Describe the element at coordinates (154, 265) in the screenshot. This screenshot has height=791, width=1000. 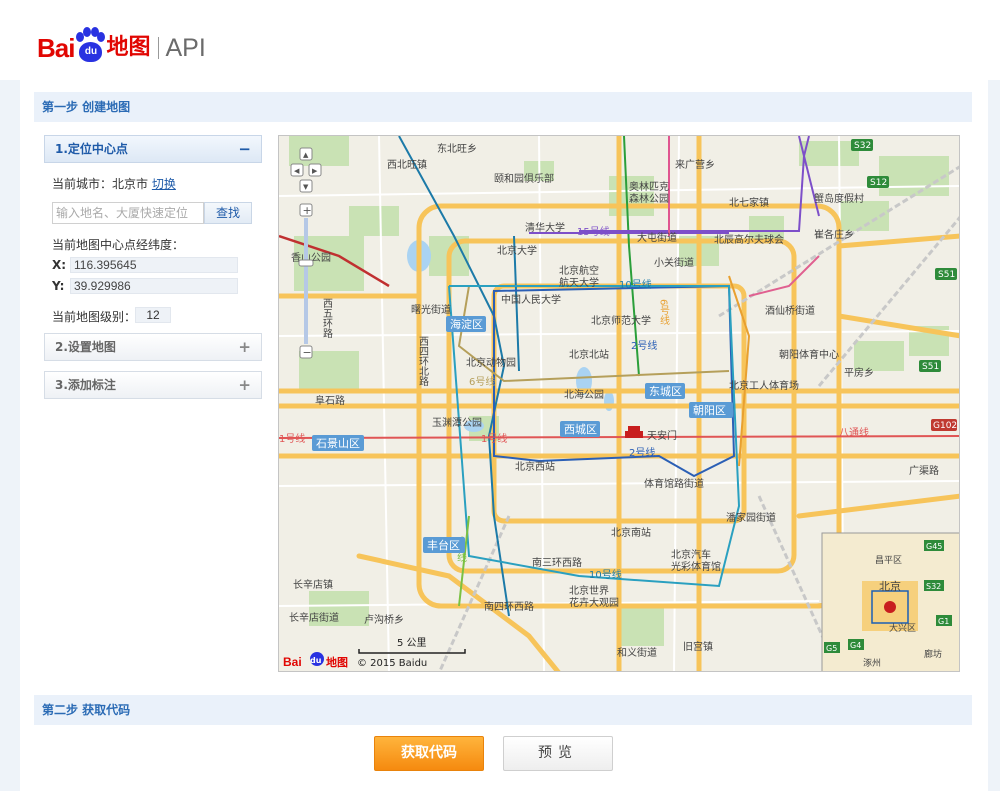
I see `x-value-field: 116.395645` at that location.